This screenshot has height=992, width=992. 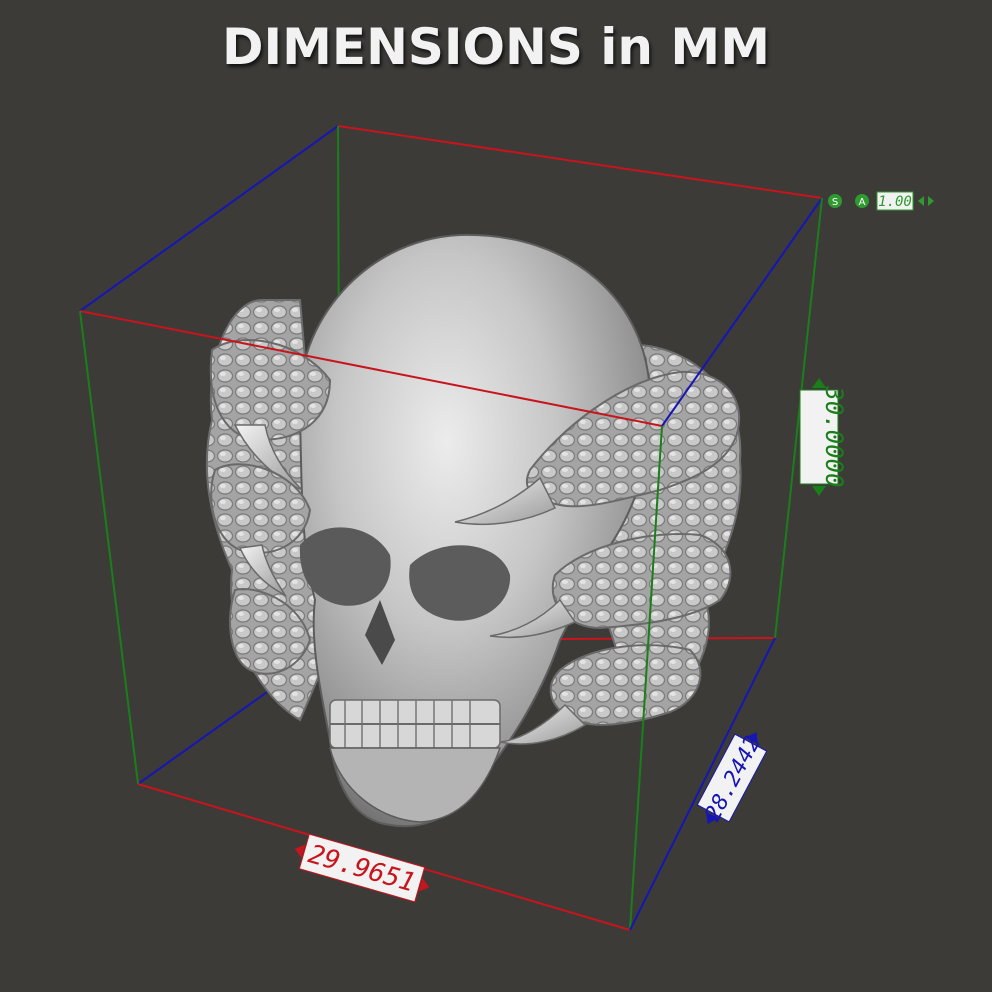 I want to click on teeth, so click(x=415, y=724).